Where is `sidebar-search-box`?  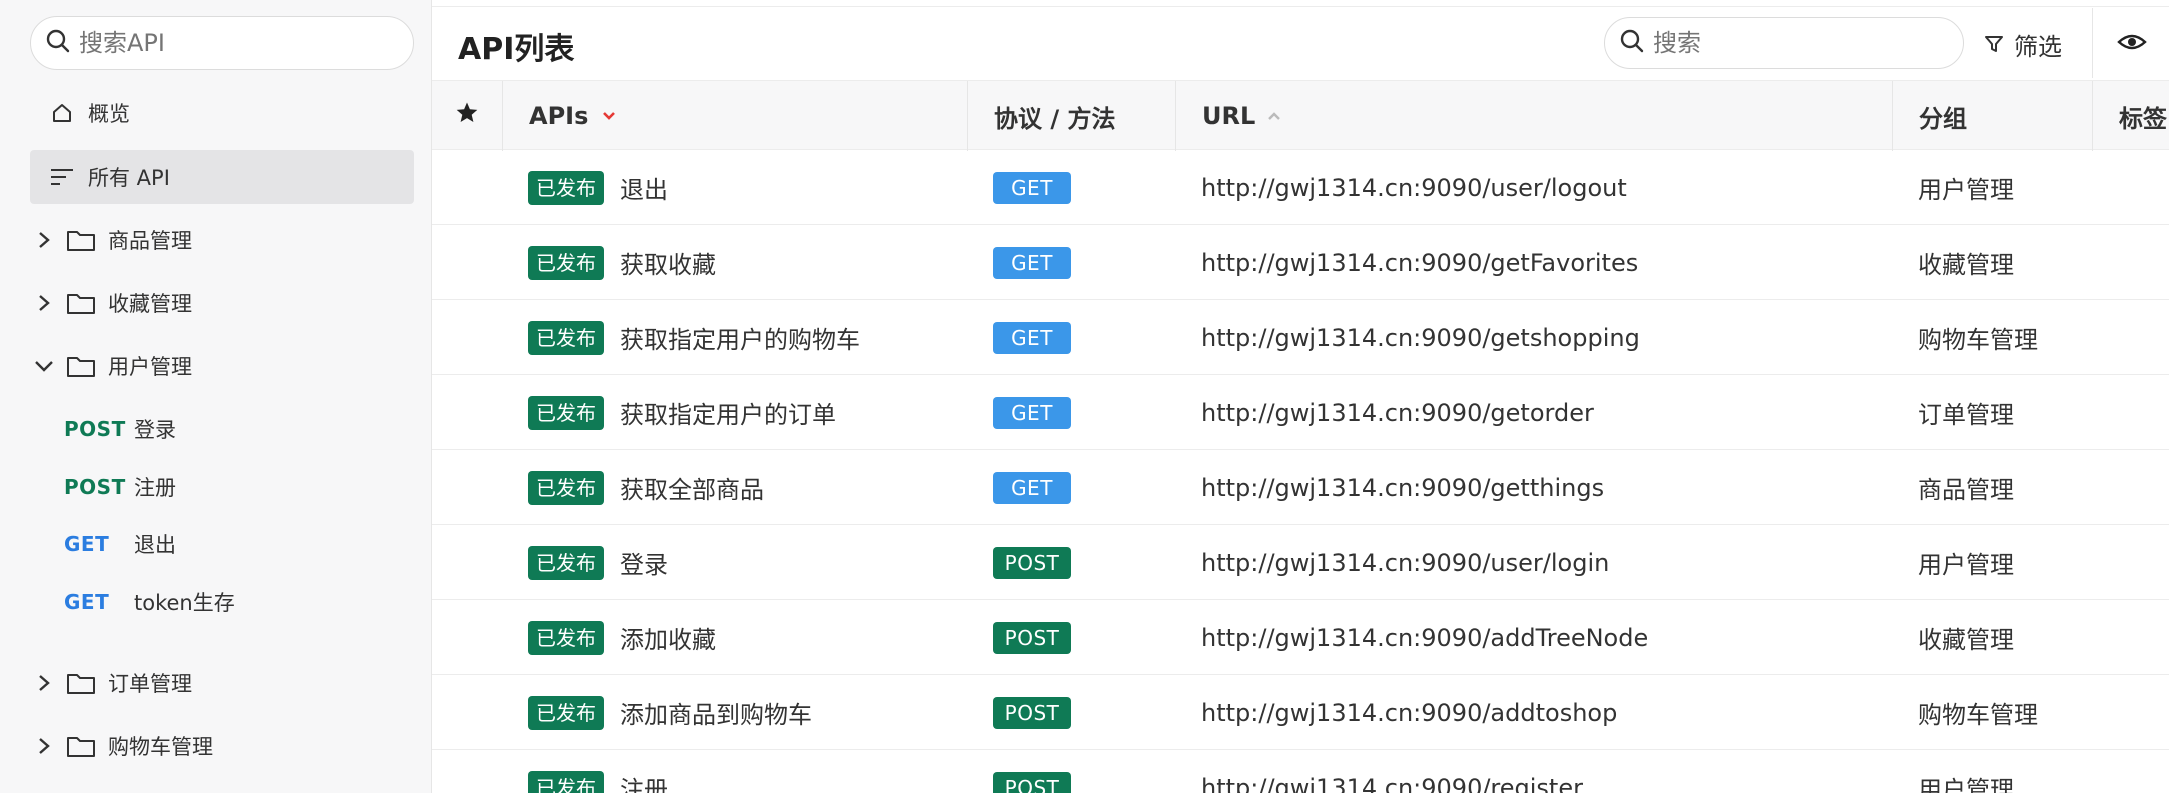 sidebar-search-box is located at coordinates (222, 43).